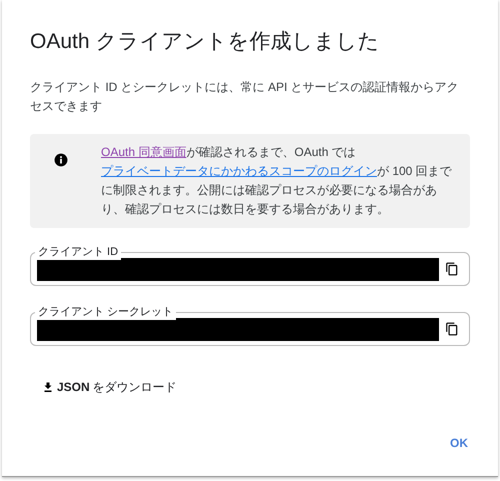  What do you see at coordinates (143, 152) in the screenshot?
I see `notice-link: OAuth 同意画面` at bounding box center [143, 152].